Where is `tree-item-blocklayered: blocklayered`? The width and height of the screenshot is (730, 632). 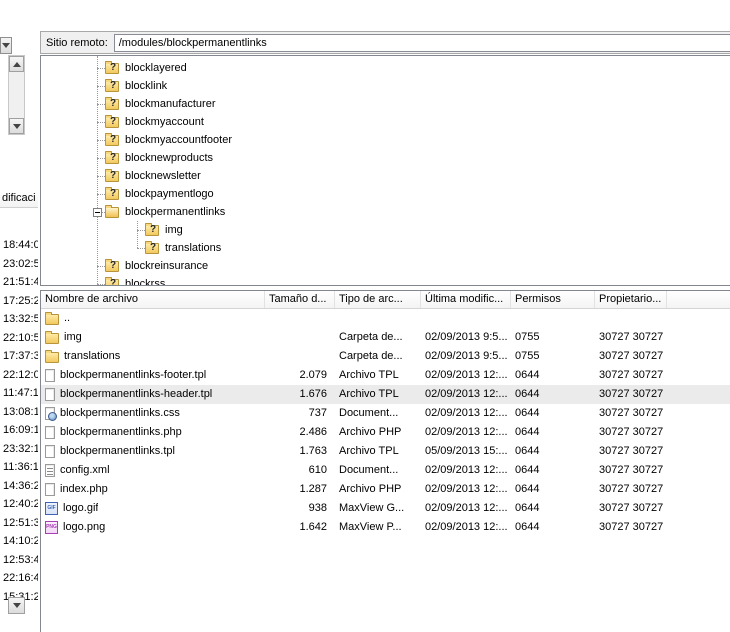
tree-item-blocklayered: blocklayered is located at coordinates (385, 68).